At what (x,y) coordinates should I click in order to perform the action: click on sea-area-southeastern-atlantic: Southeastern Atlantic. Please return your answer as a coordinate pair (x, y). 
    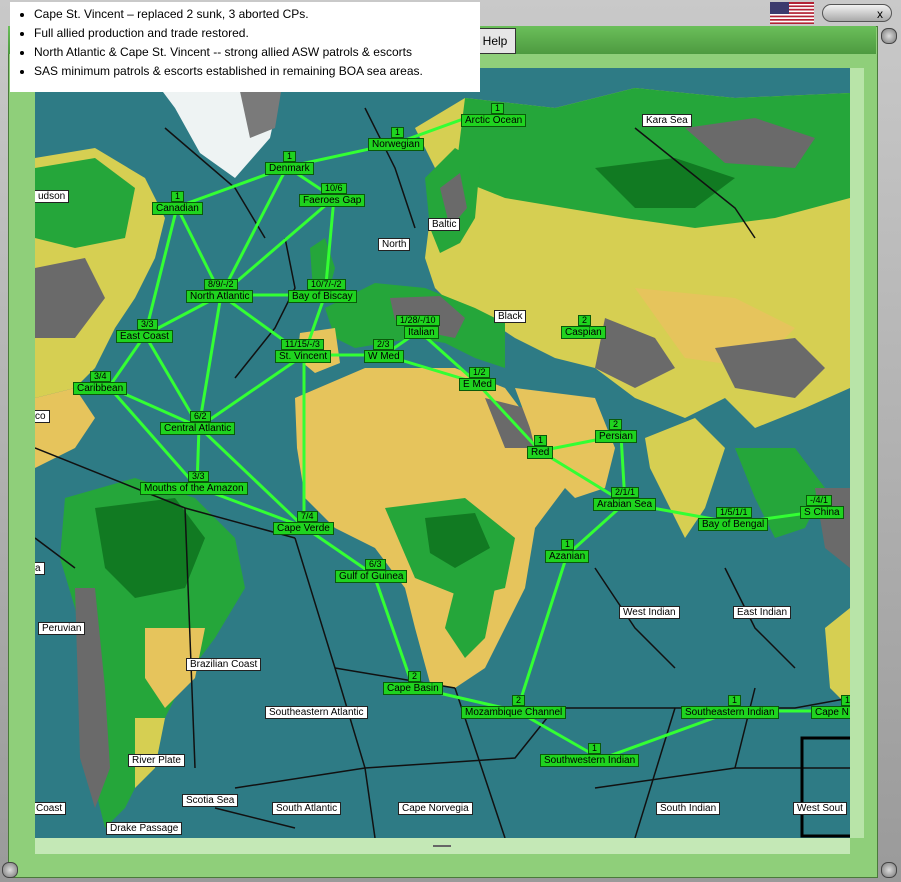
    Looking at the image, I should click on (316, 712).